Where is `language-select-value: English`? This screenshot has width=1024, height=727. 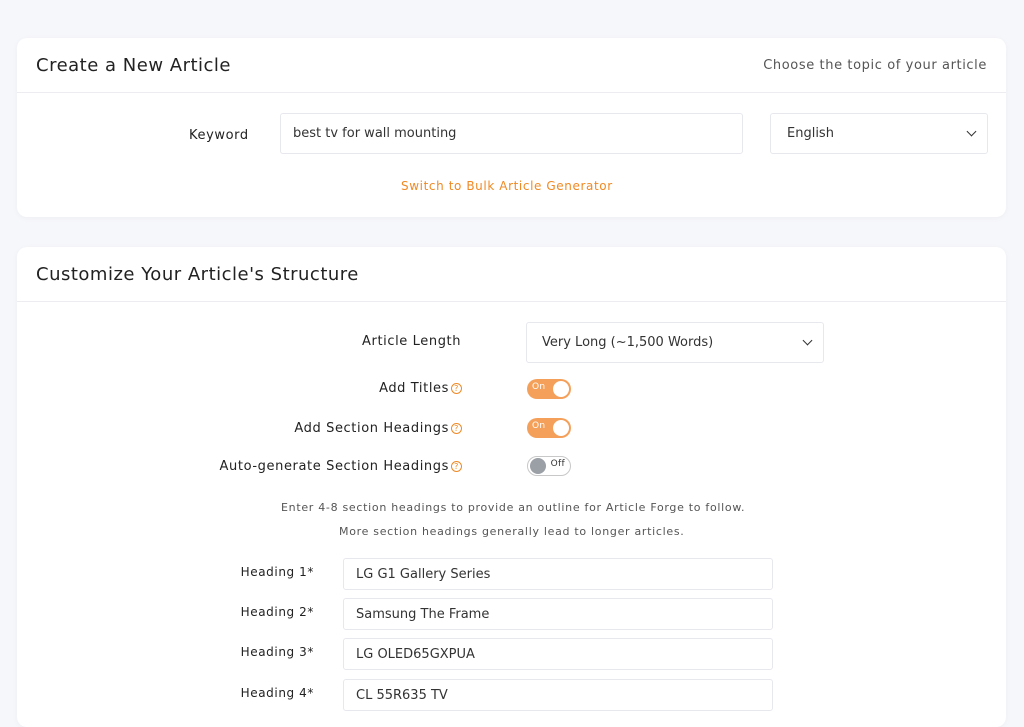
language-select-value: English is located at coordinates (810, 133).